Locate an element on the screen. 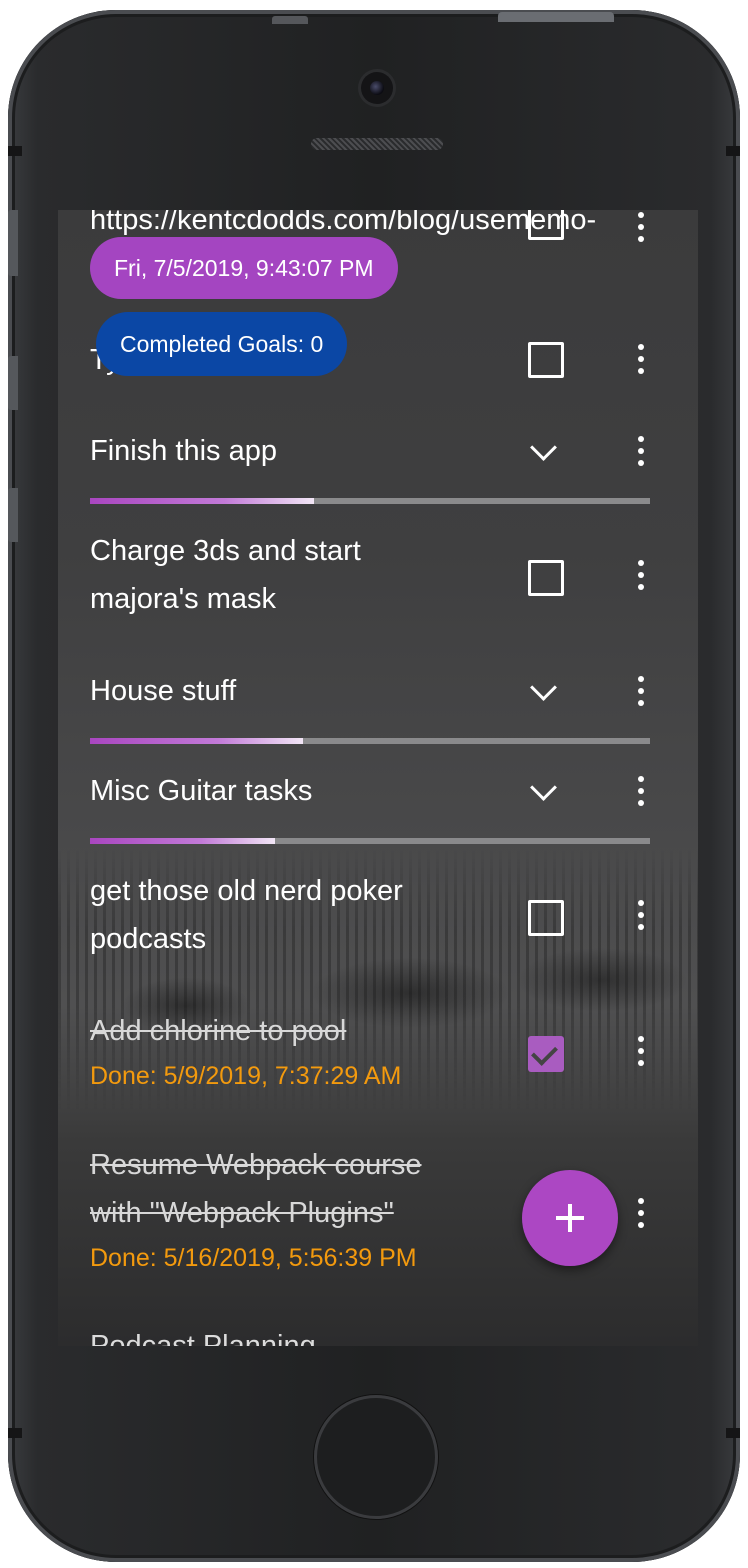 This screenshot has width=748, height=1568. power-button is located at coordinates (556, 17).